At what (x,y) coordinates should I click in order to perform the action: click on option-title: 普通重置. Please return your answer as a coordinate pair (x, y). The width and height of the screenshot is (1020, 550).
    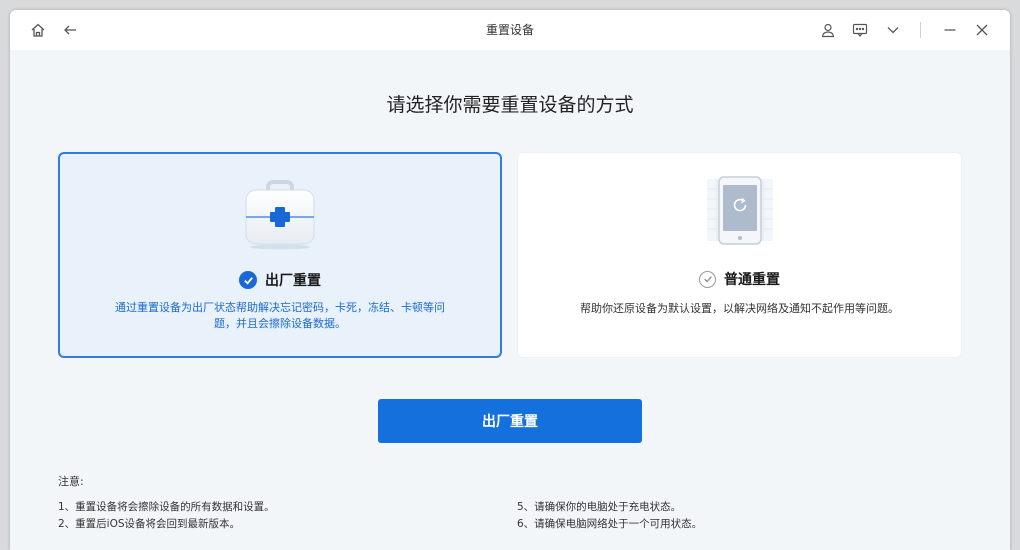
    Looking at the image, I should click on (752, 280).